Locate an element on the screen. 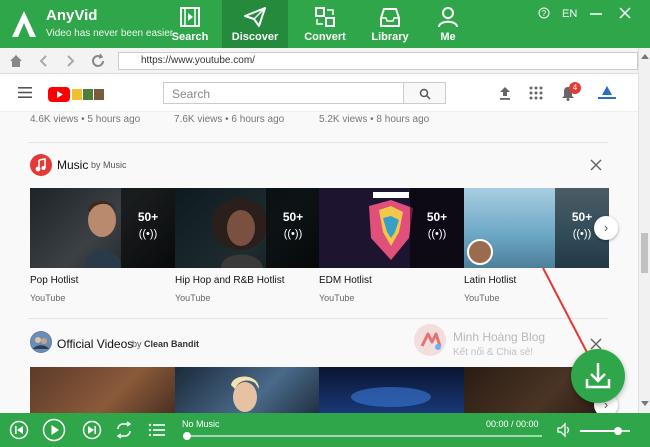 The width and height of the screenshot is (650, 447). youtube-logo-icon is located at coordinates (77, 94).